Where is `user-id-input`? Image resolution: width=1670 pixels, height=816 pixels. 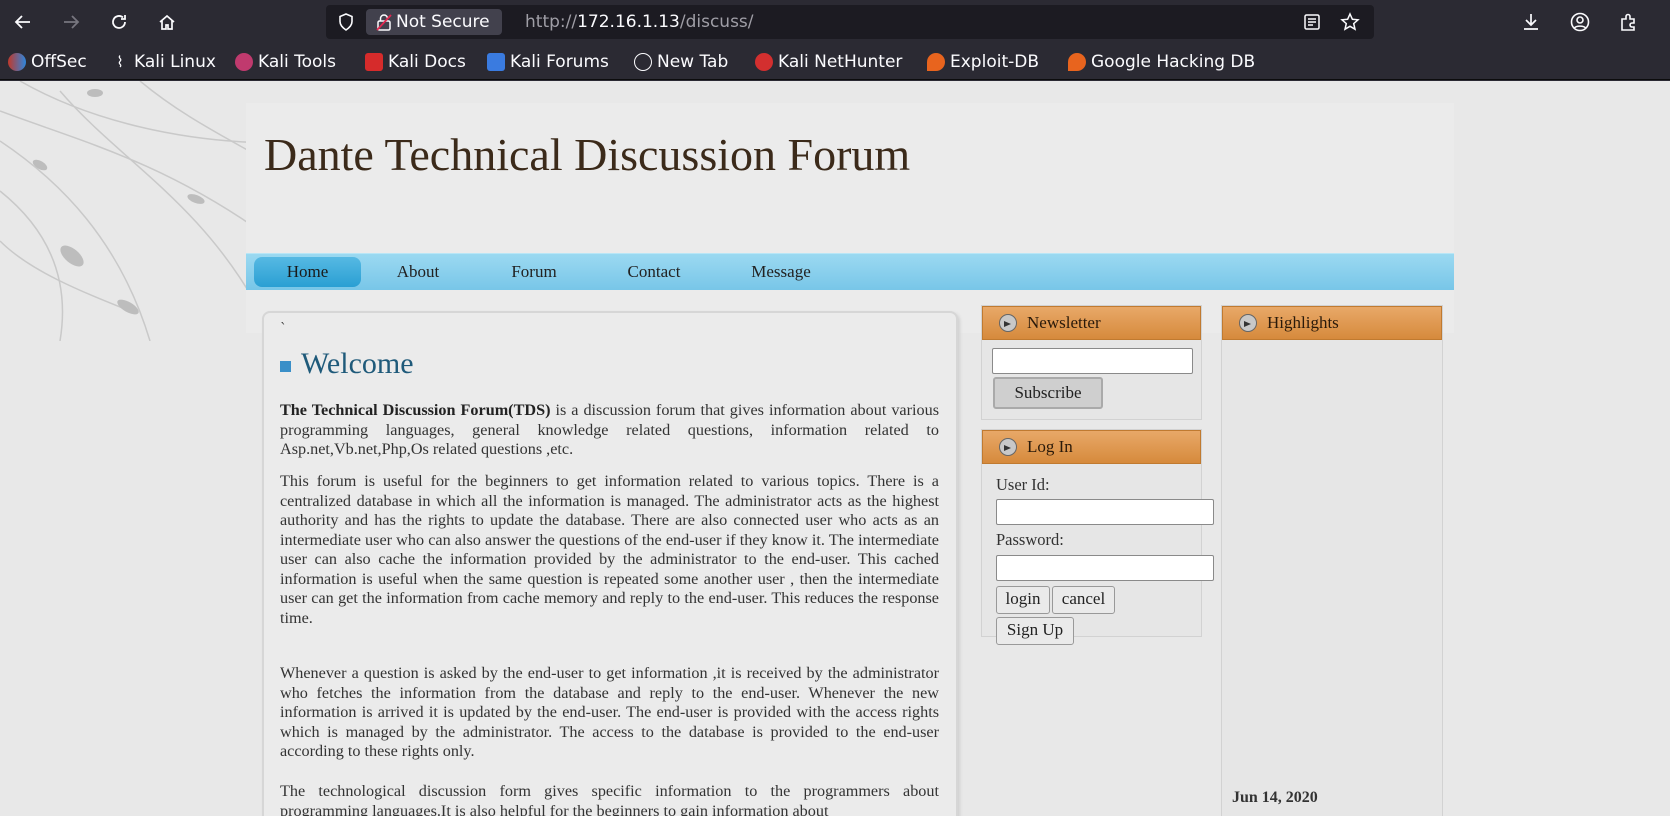 user-id-input is located at coordinates (1105, 512).